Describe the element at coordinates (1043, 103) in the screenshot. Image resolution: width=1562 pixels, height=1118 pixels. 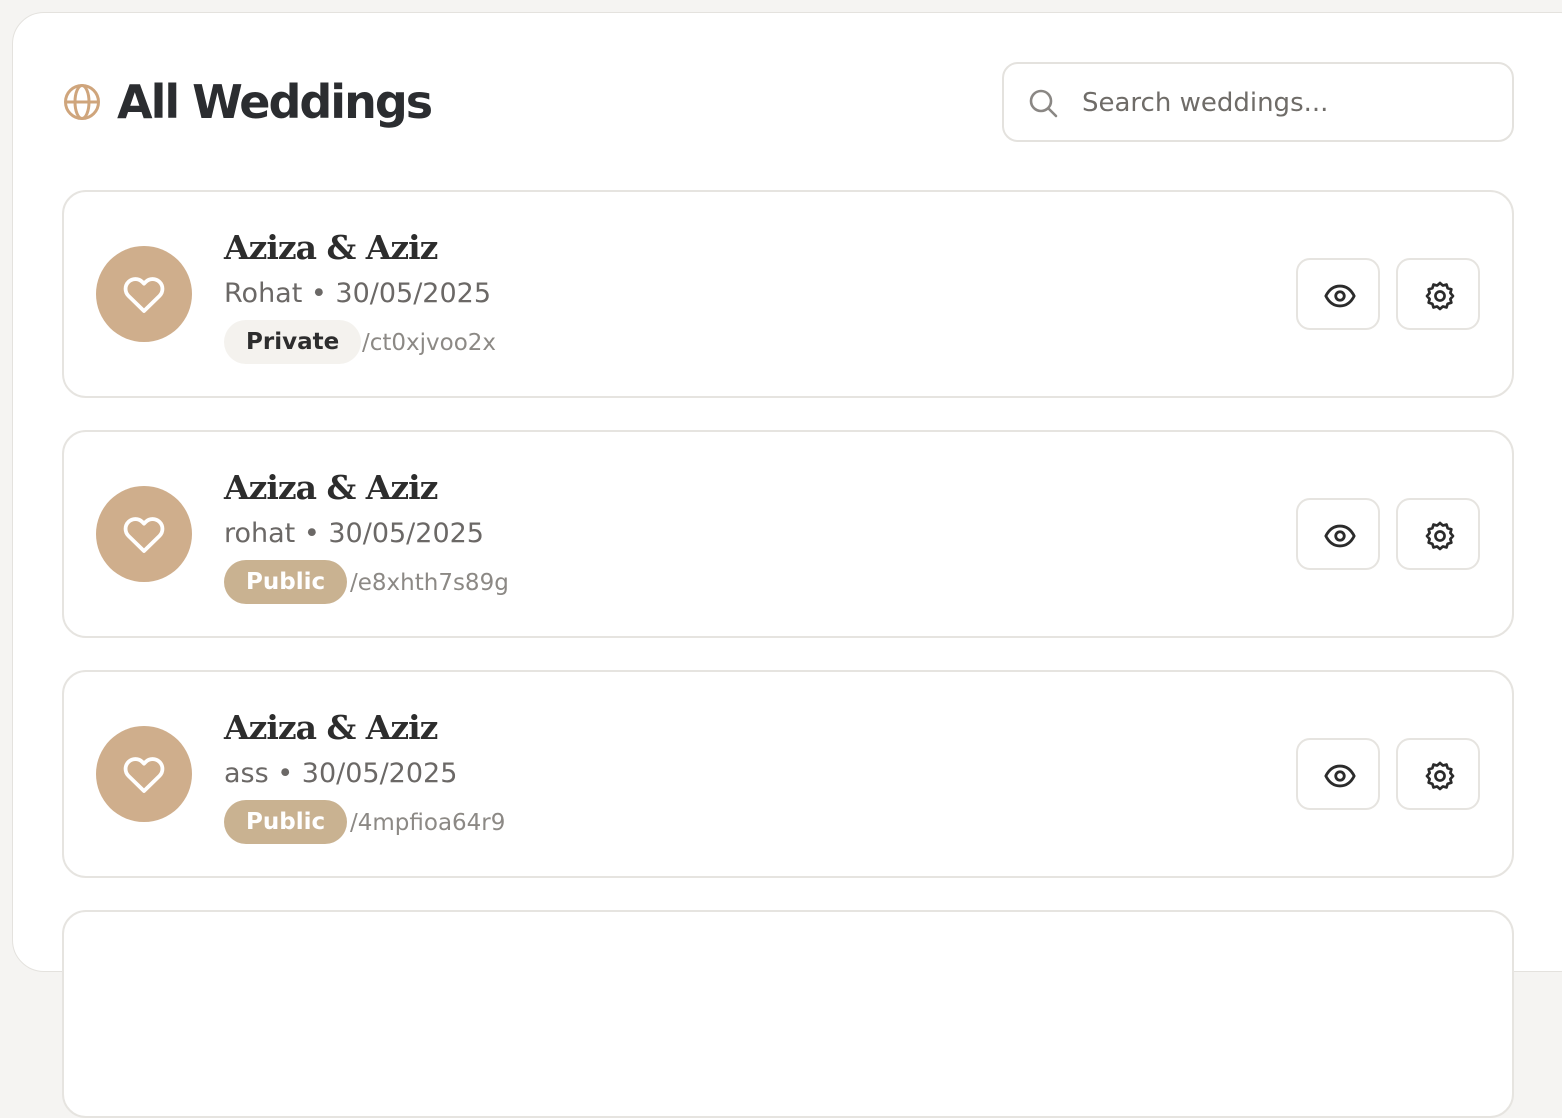
I see `search-icon` at that location.